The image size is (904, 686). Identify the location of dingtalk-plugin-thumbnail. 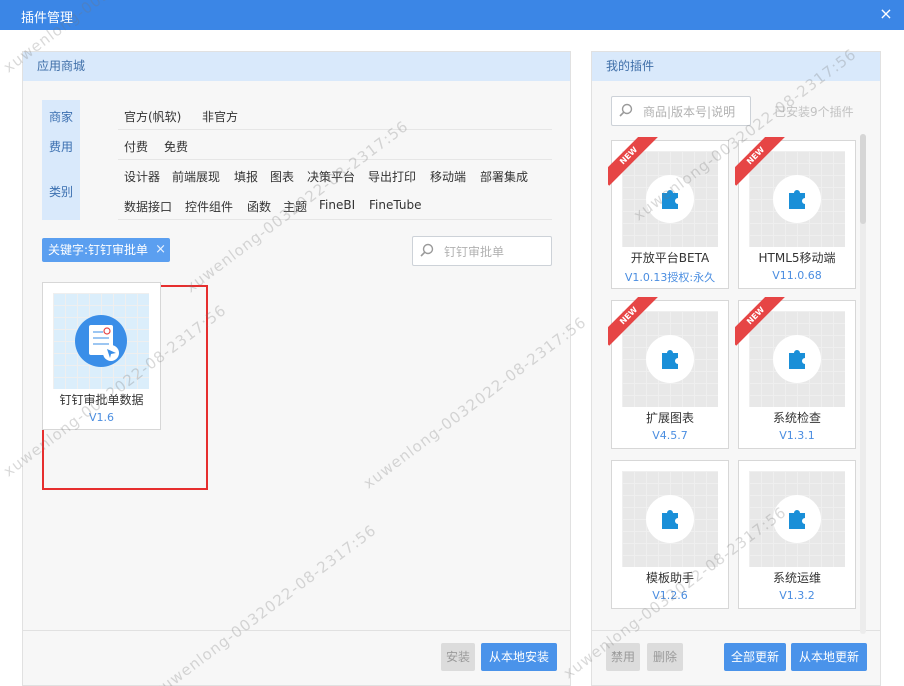
(101, 341).